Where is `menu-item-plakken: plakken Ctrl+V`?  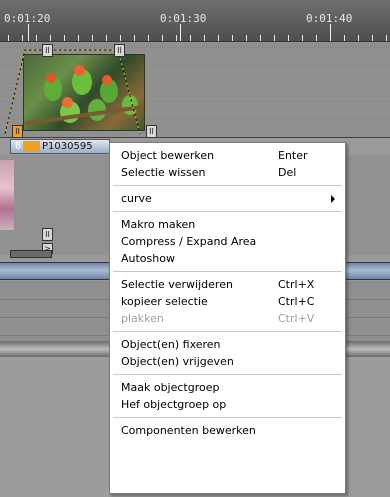 menu-item-plakken: plakken Ctrl+V is located at coordinates (227, 318).